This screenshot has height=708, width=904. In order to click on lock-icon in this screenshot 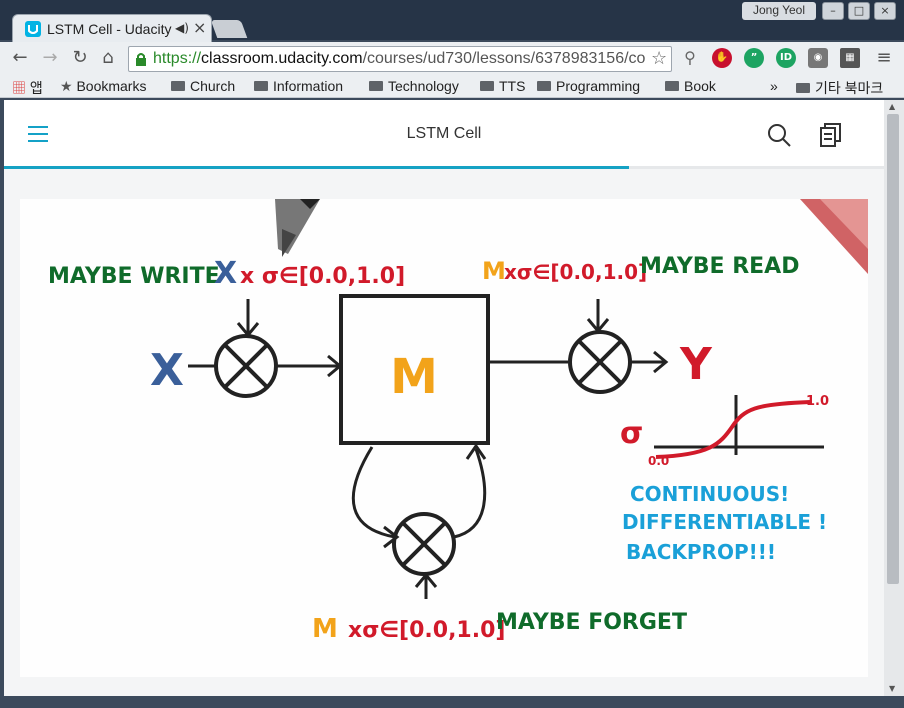, I will do `click(141, 59)`.